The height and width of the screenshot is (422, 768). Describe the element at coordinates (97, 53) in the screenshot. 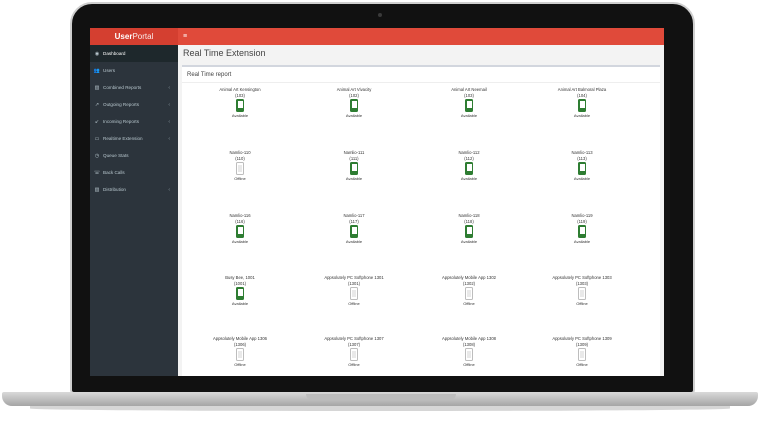

I see `dashboard-icon: ◉` at that location.